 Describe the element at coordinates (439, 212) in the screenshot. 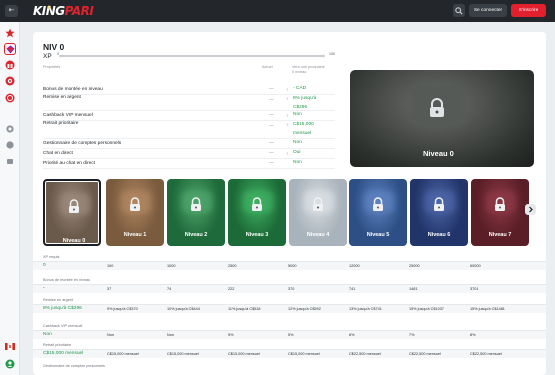

I see `level-card: Niveau 6` at that location.